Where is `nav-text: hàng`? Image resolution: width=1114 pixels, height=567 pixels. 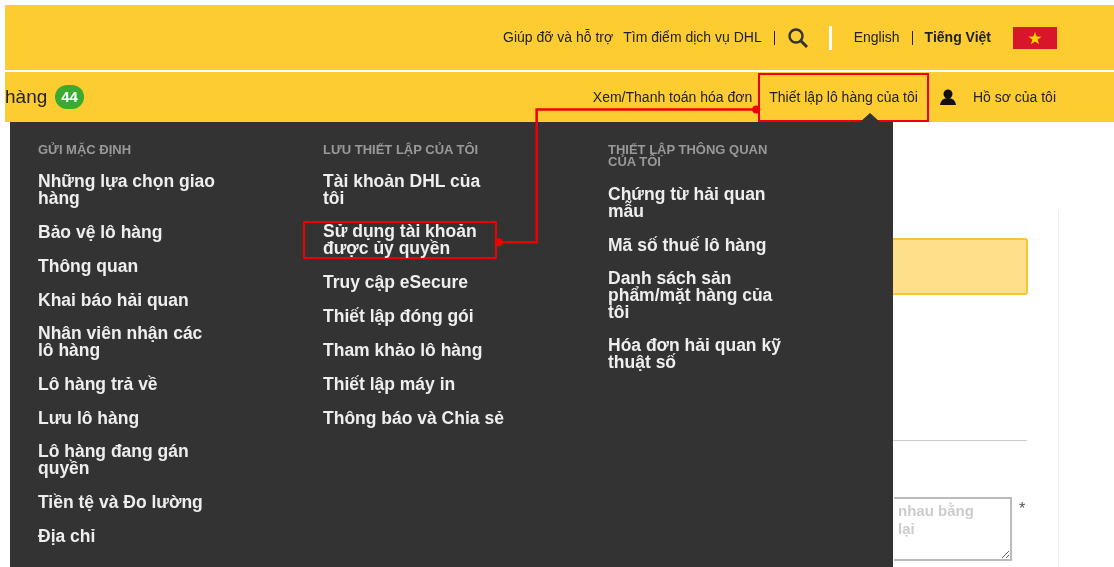
nav-text: hàng is located at coordinates (26, 96).